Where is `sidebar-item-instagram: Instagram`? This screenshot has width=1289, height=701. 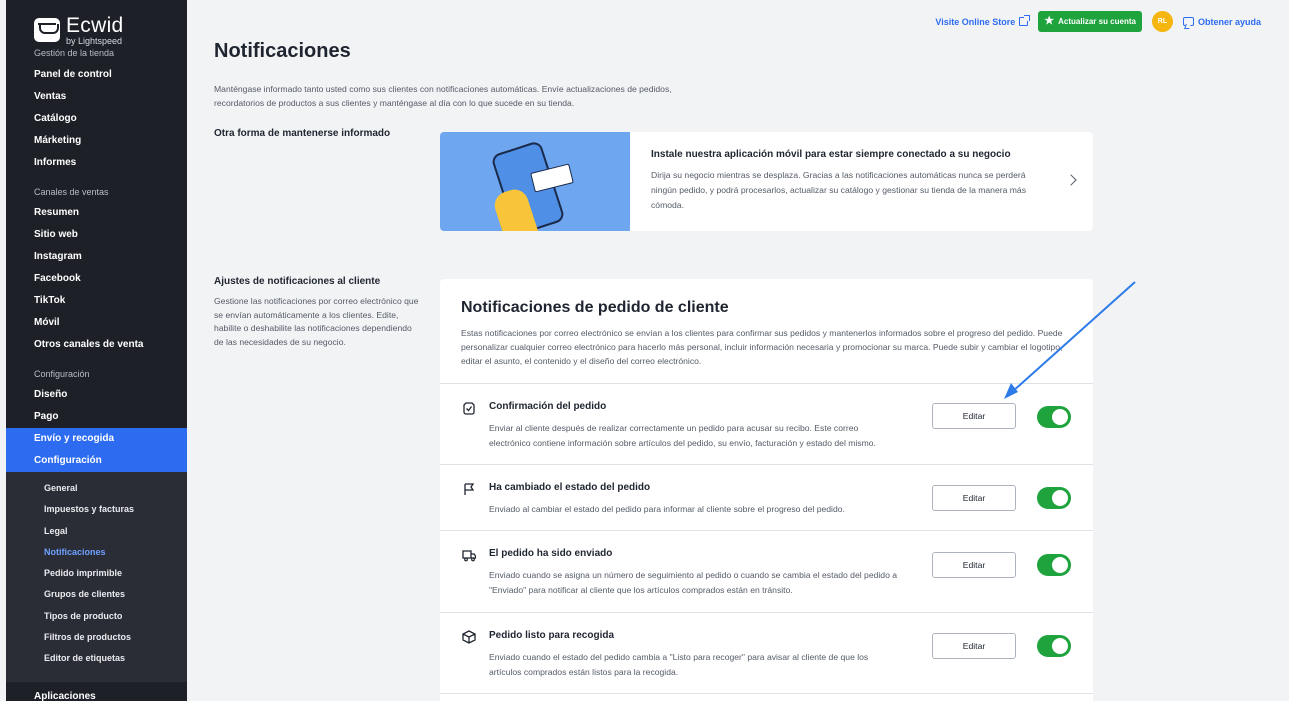 sidebar-item-instagram: Instagram is located at coordinates (96, 257).